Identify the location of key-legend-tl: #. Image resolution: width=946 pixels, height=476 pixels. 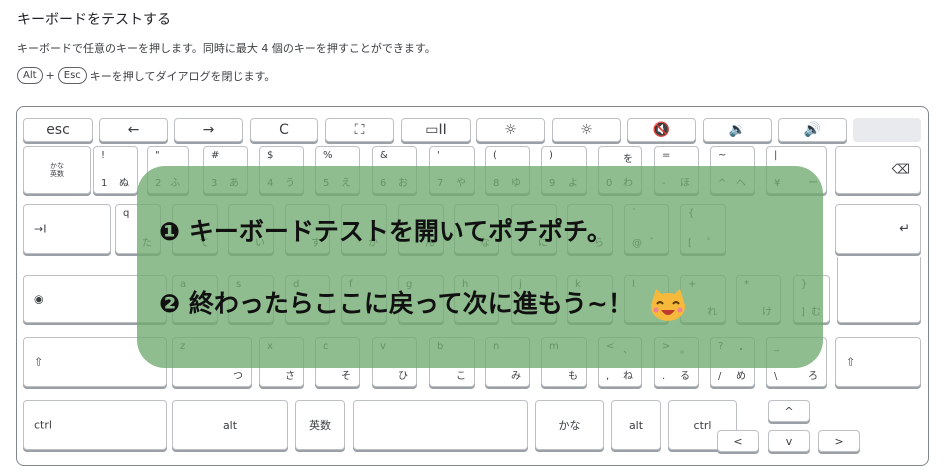
(215, 155).